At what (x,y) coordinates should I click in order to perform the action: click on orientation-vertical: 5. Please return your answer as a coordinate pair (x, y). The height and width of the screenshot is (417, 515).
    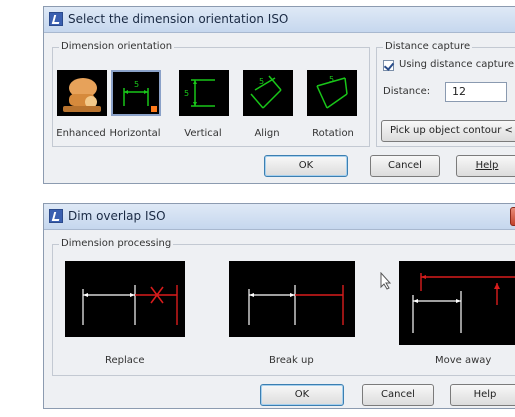
    Looking at the image, I should click on (204, 93).